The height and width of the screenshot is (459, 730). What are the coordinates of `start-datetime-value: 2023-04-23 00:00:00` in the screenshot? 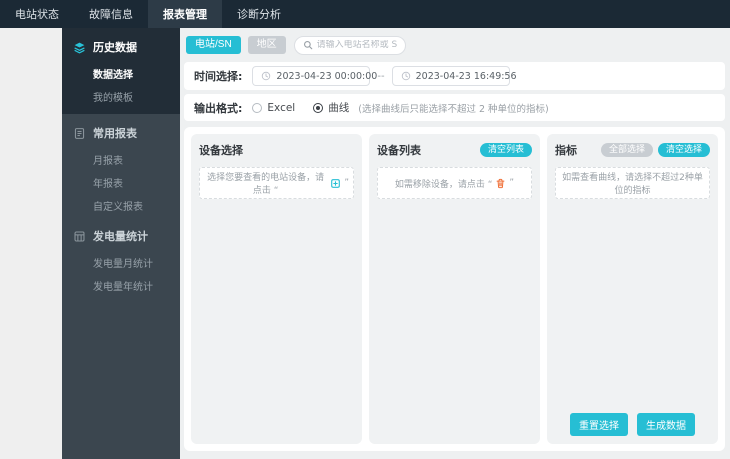 It's located at (327, 76).